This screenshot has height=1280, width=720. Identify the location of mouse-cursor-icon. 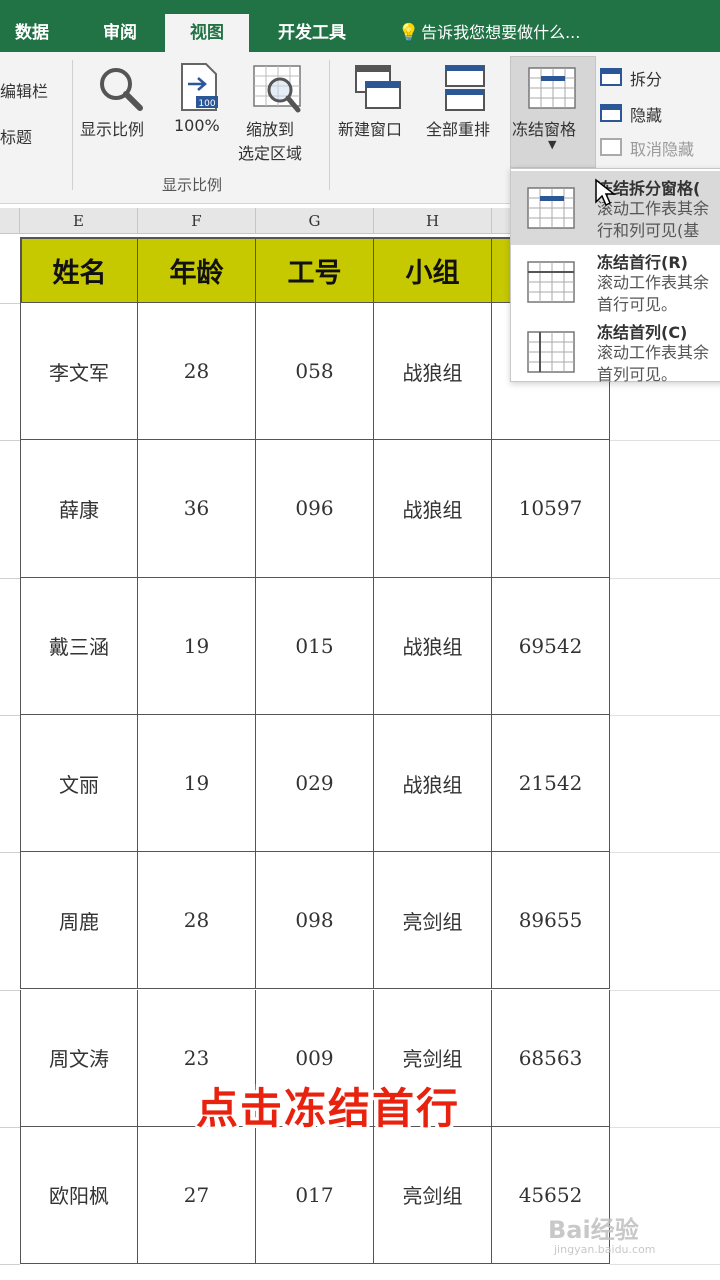
(605, 192).